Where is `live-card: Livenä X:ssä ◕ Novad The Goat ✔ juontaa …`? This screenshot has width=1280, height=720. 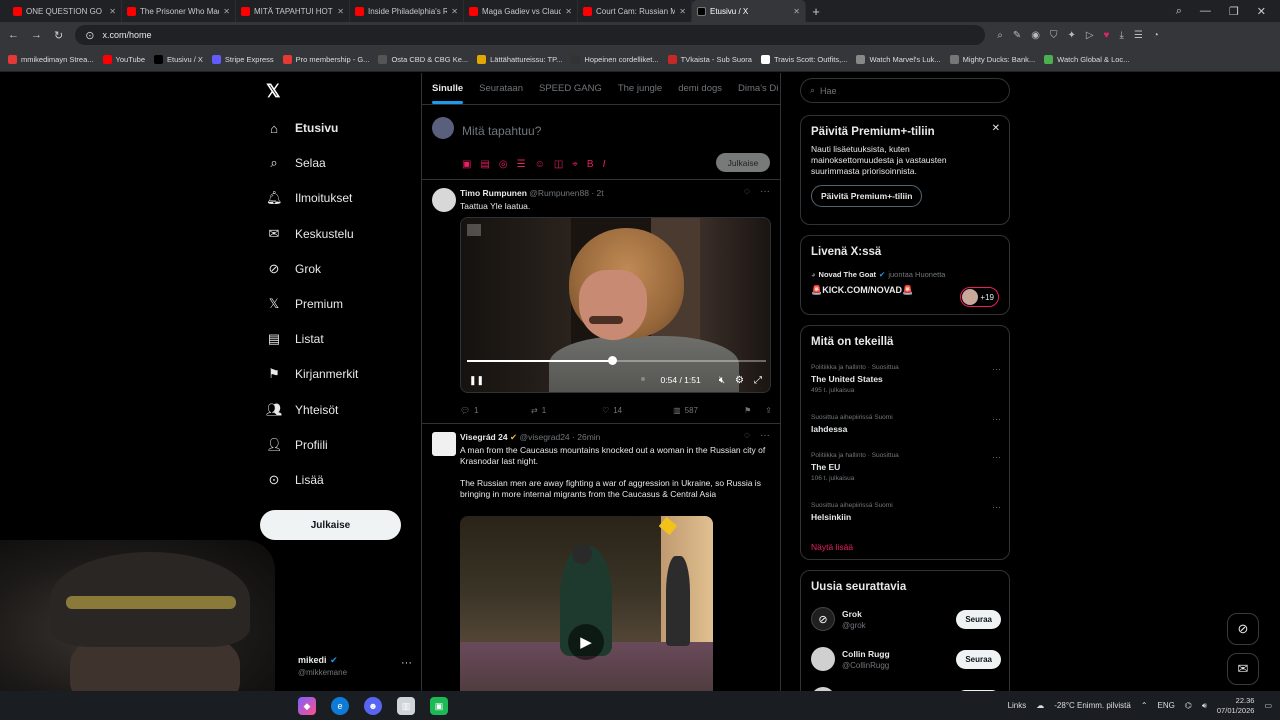 live-card: Livenä X:ssä ◕ Novad The Goat ✔ juontaa … is located at coordinates (905, 275).